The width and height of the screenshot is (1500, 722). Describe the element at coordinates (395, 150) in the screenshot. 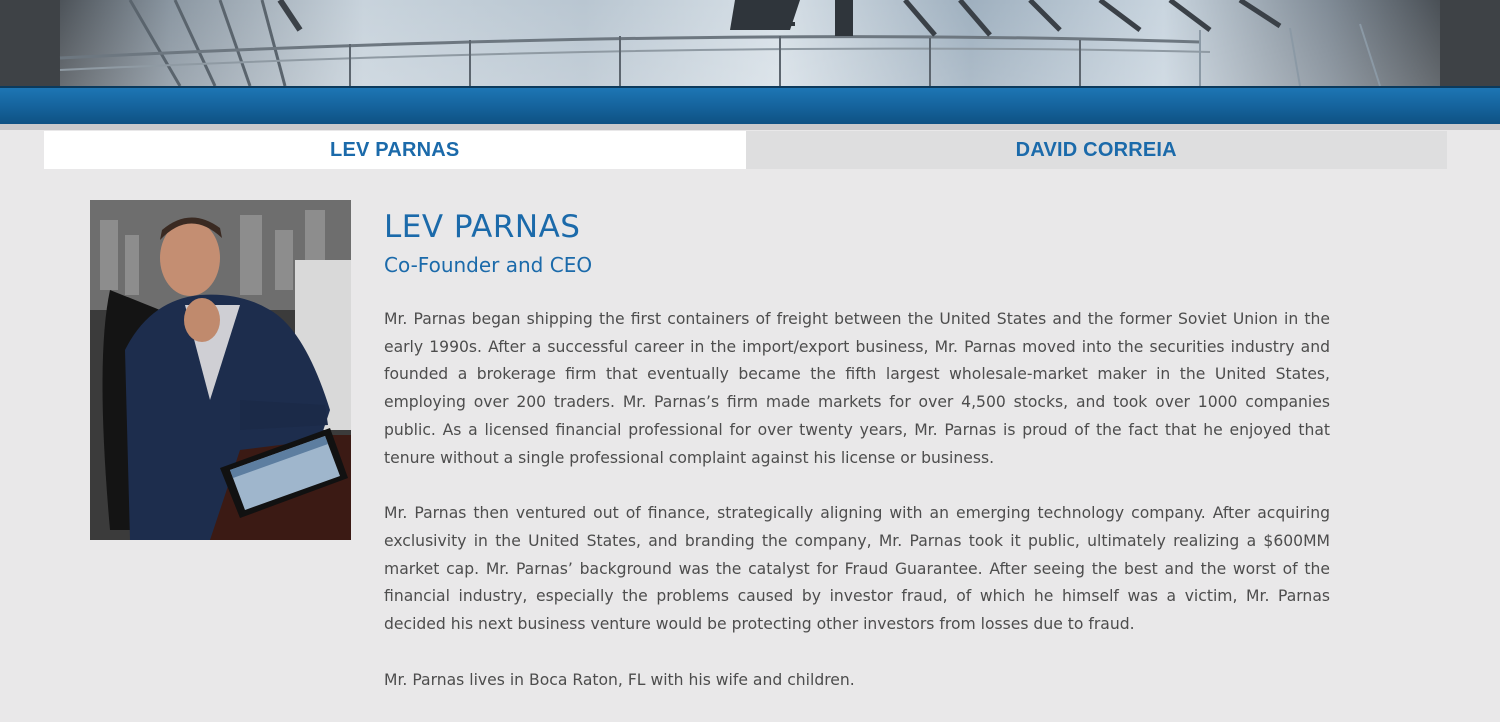

I see `tab-lev-parnas: LEV PARNAS` at that location.